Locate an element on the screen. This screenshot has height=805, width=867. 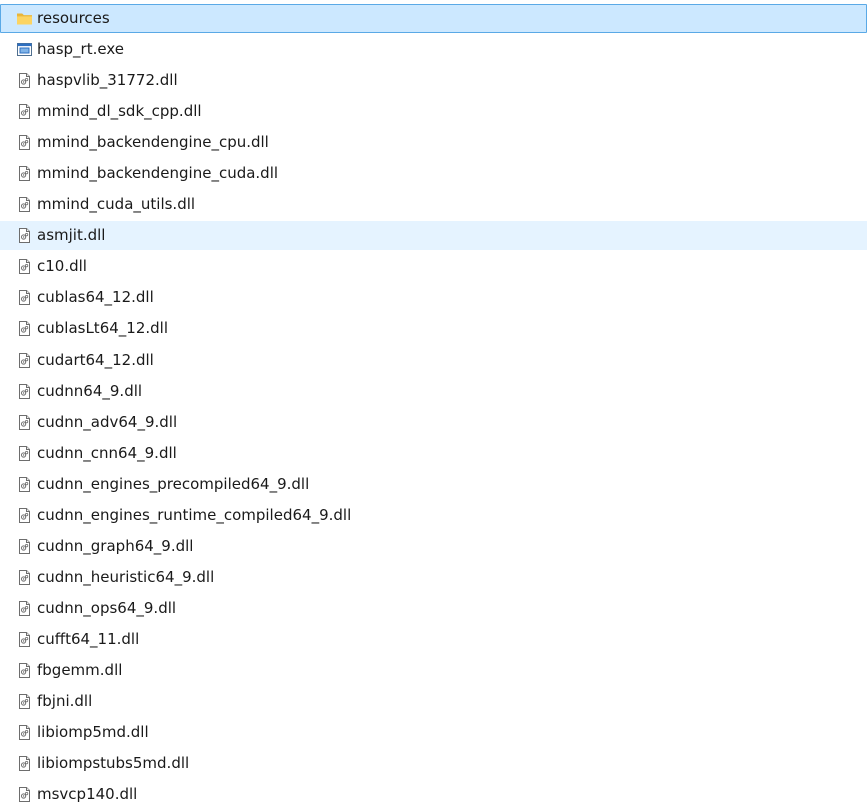
file-name: cublas64_12.dll is located at coordinates (95, 297).